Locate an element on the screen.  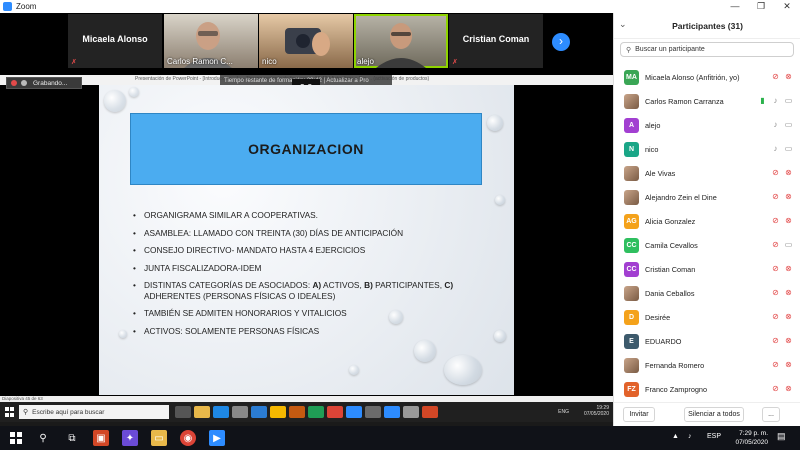
store-icon: ▣ is located at coordinates (101, 438).